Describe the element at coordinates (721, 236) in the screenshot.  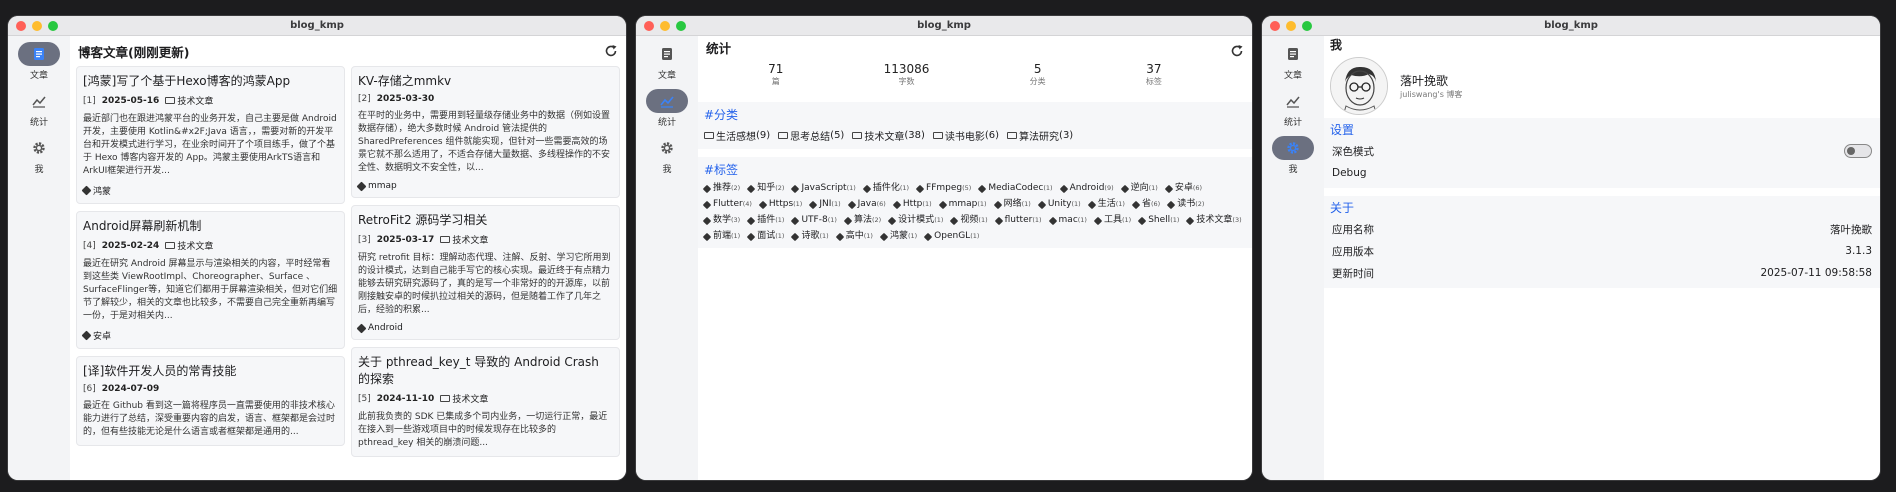
I see `tag-chip: 前端 (1)` at that location.